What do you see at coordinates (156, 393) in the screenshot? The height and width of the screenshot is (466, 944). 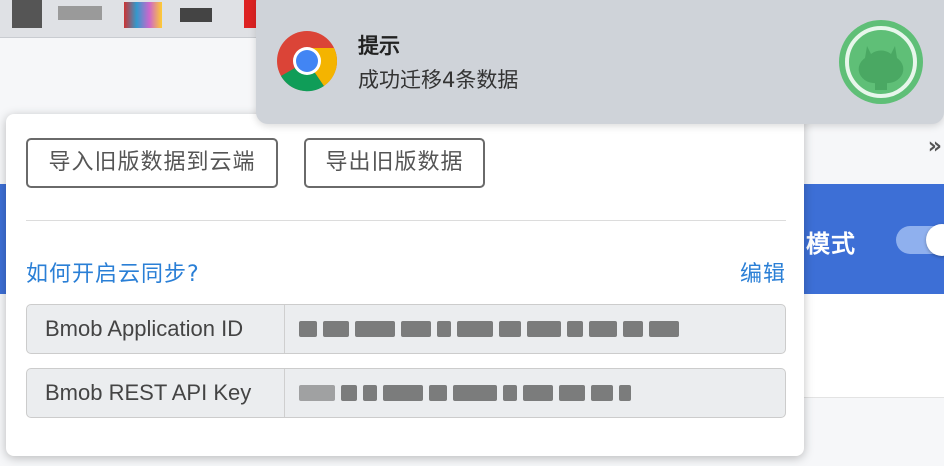 I see `rest-api-key-label: Bmob REST API Key` at bounding box center [156, 393].